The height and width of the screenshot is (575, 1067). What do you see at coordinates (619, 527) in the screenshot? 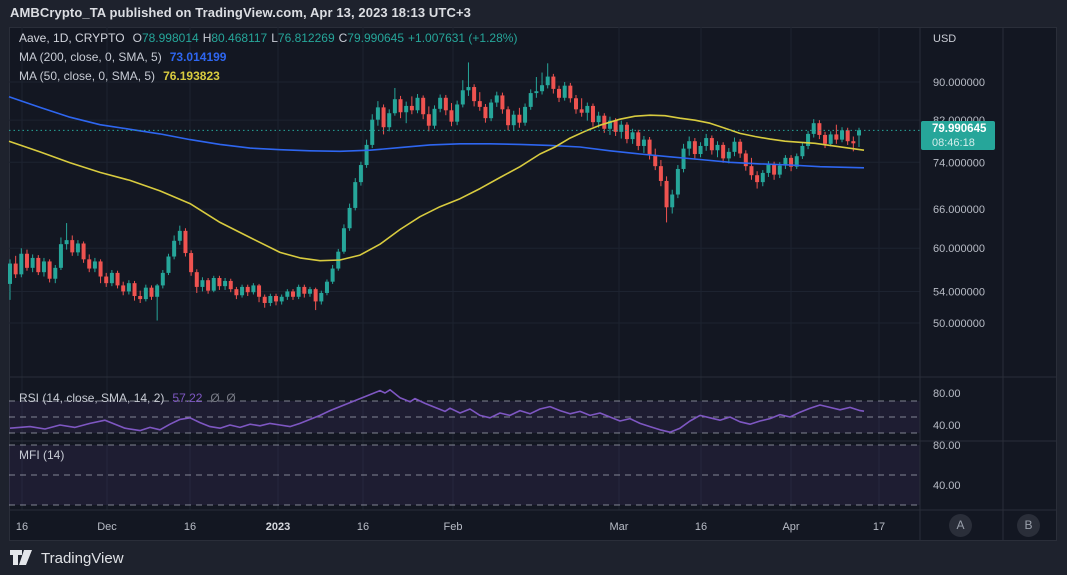
I see `time-axis-label: Mar` at bounding box center [619, 527].